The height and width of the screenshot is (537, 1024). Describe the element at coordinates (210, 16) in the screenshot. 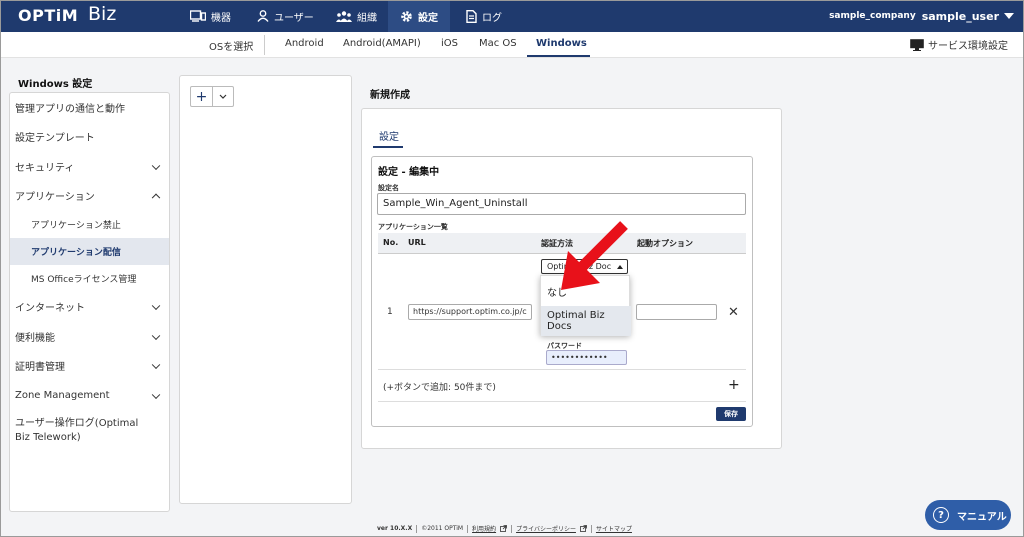

I see `nav-devices: 機器` at that location.